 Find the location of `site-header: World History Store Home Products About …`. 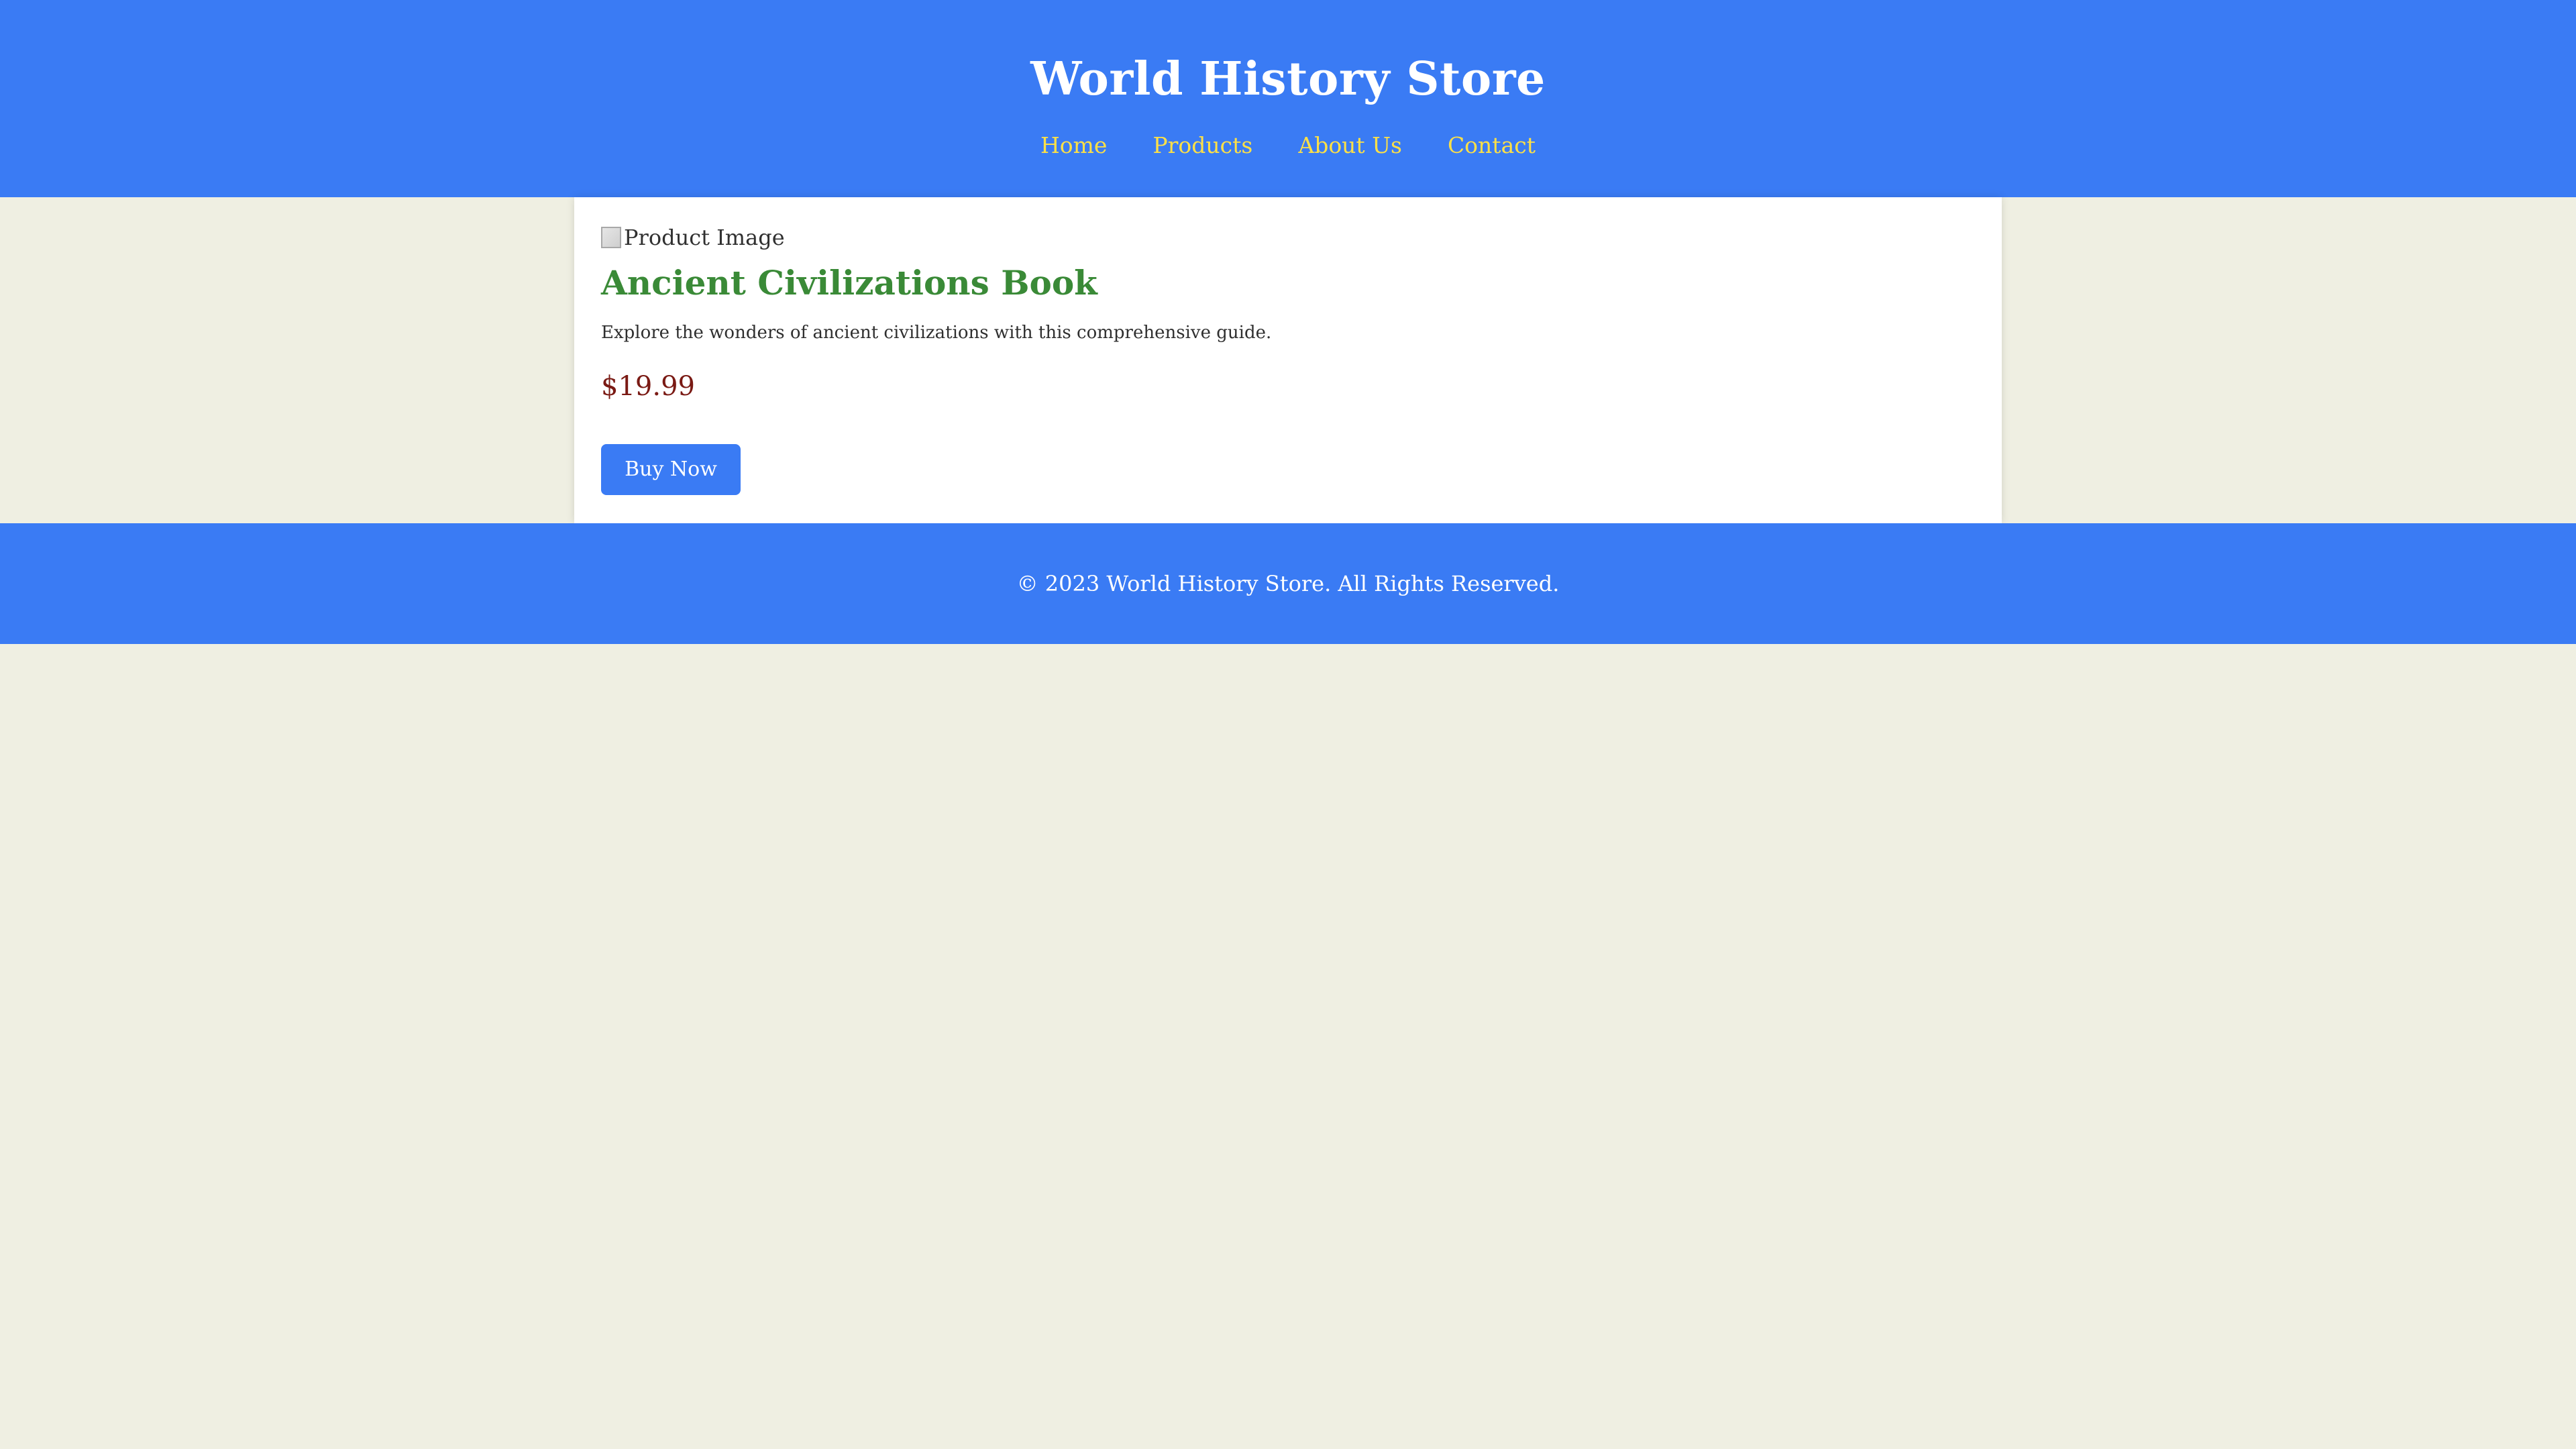

site-header: World History Store Home Products About … is located at coordinates (1288, 98).